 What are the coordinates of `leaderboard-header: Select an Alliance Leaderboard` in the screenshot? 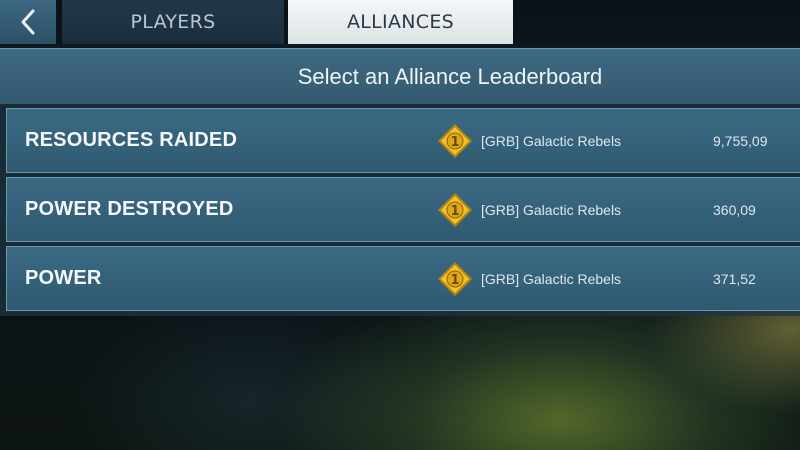 It's located at (400, 76).